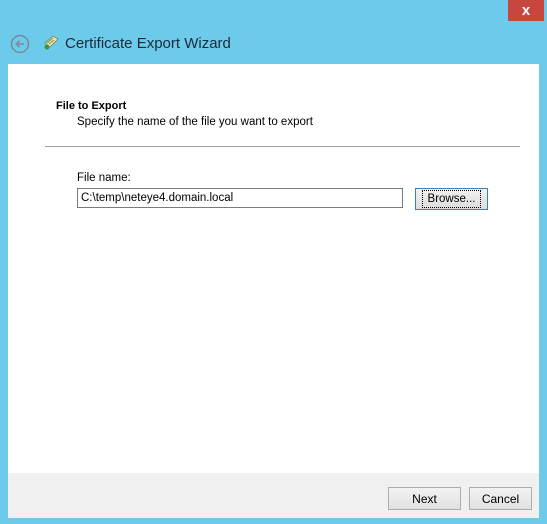  I want to click on next-button: Next, so click(424, 498).